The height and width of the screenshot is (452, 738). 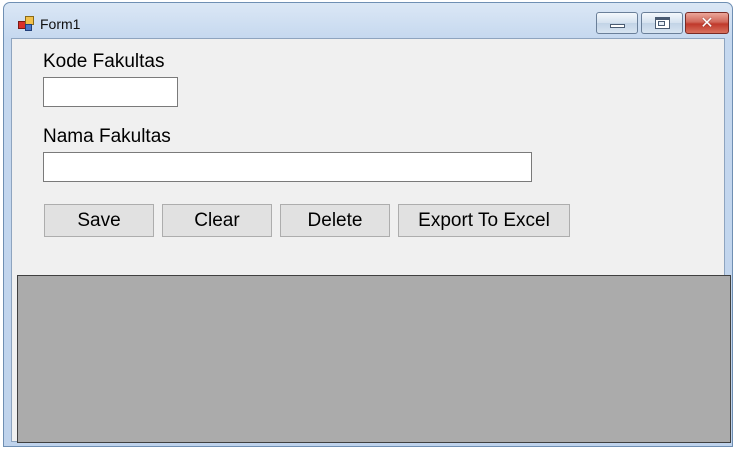 I want to click on export-to-excel-button: Export To Excel, so click(x=484, y=220).